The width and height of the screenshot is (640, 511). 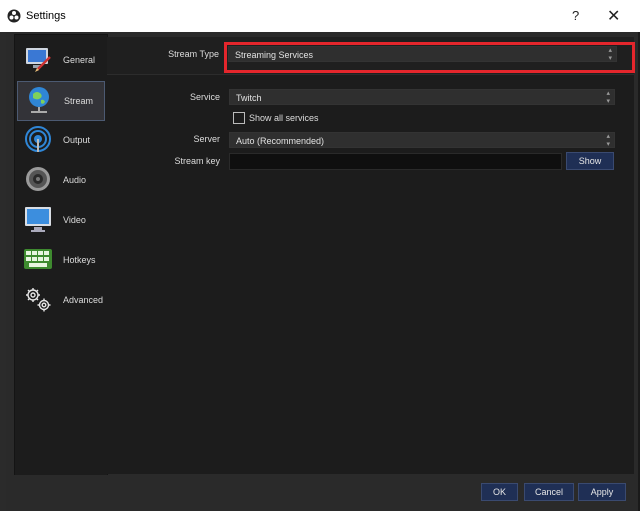 What do you see at coordinates (422, 140) in the screenshot?
I see `server-select: Auto (Recommended) ▴ ▾` at bounding box center [422, 140].